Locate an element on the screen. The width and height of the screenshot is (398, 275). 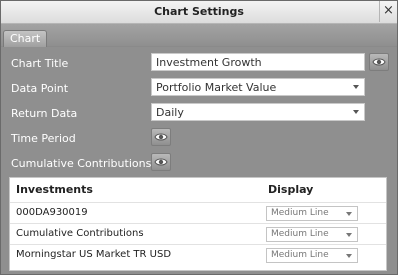
table-row: 000DA930019 Medium Line is located at coordinates (198, 212).